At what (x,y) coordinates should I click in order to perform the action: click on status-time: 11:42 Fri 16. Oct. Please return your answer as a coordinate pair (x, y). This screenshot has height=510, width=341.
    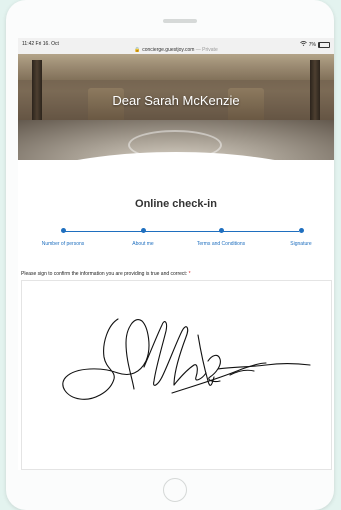
    Looking at the image, I should click on (40, 44).